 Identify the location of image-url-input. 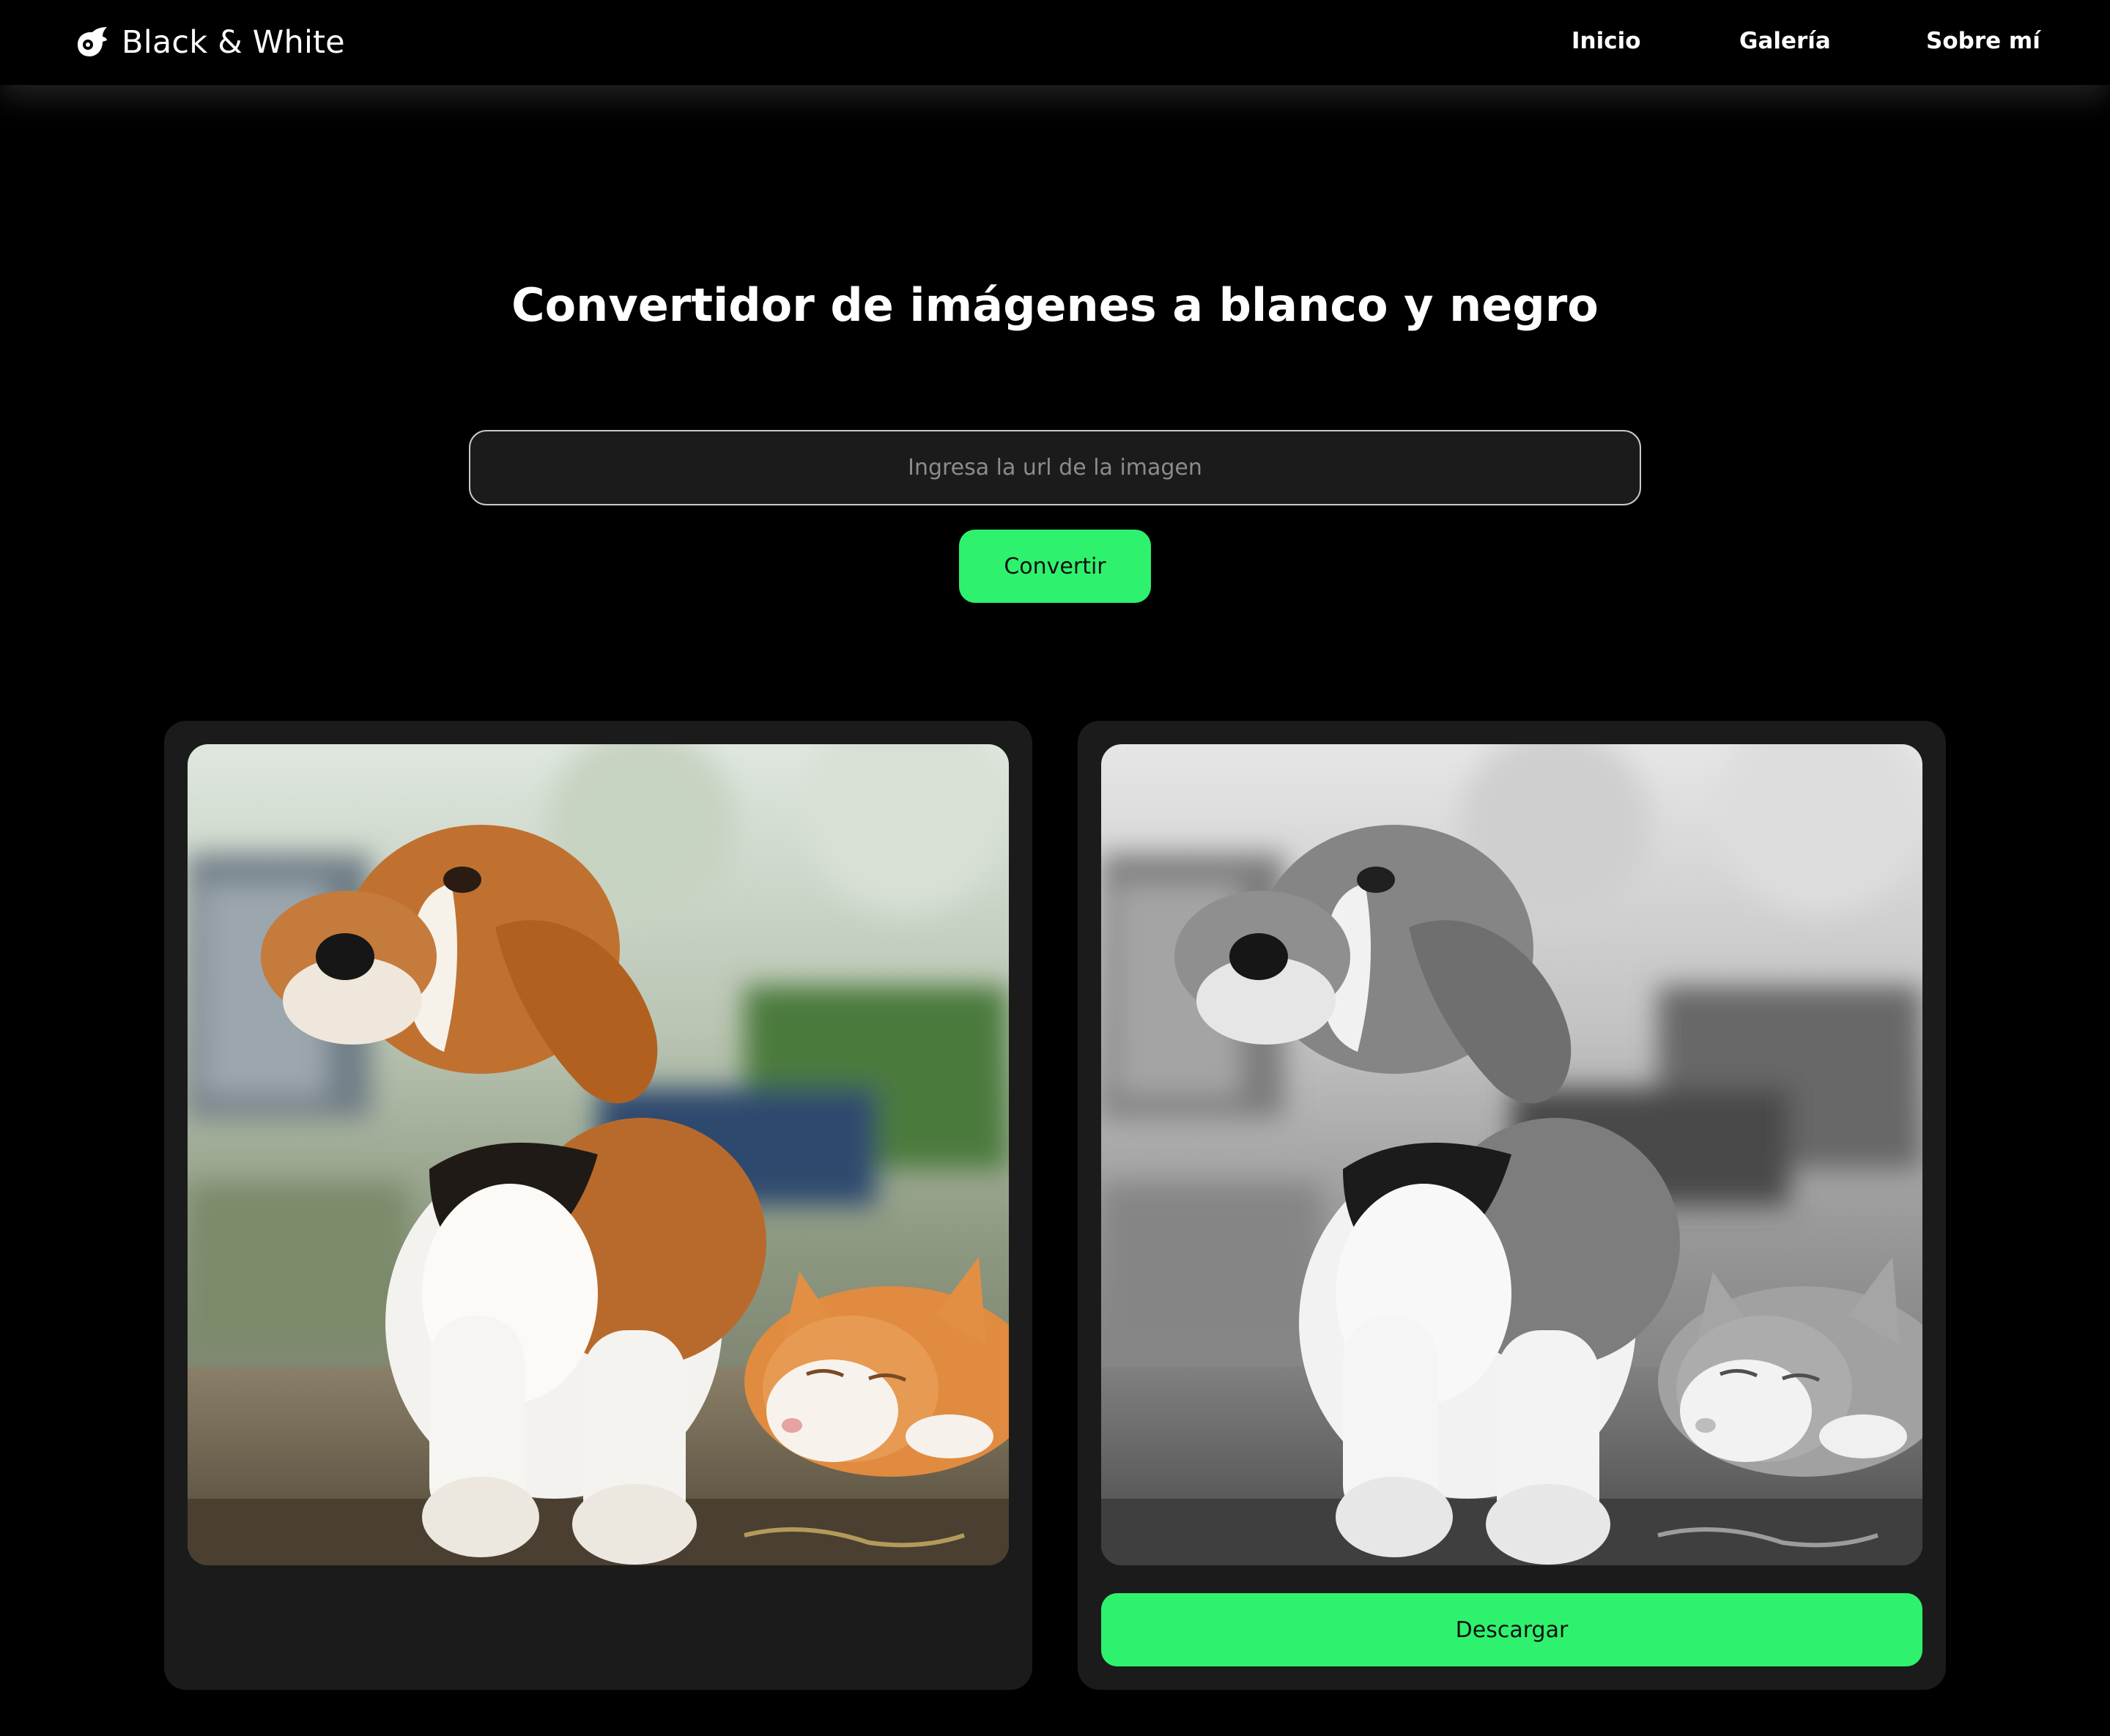
(1055, 467).